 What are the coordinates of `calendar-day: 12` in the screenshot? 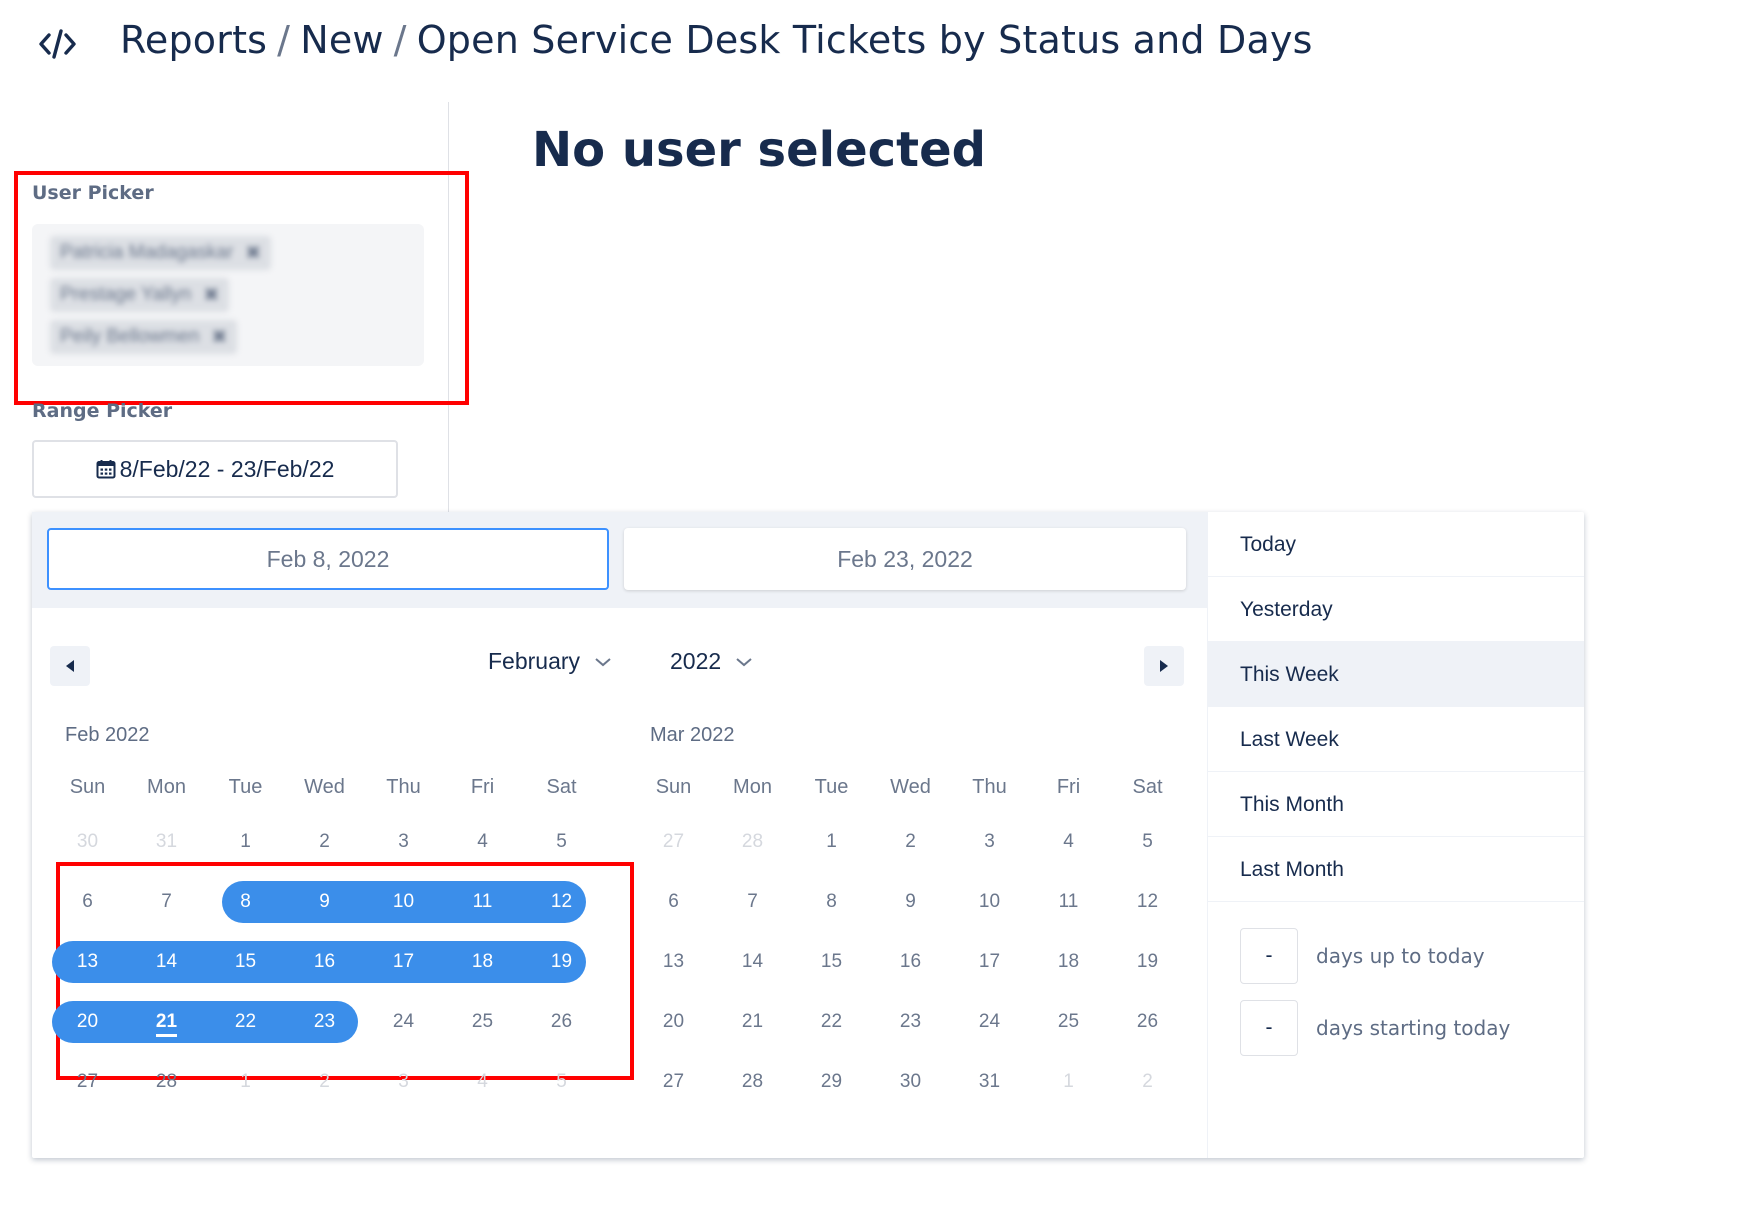 It's located at (1147, 902).